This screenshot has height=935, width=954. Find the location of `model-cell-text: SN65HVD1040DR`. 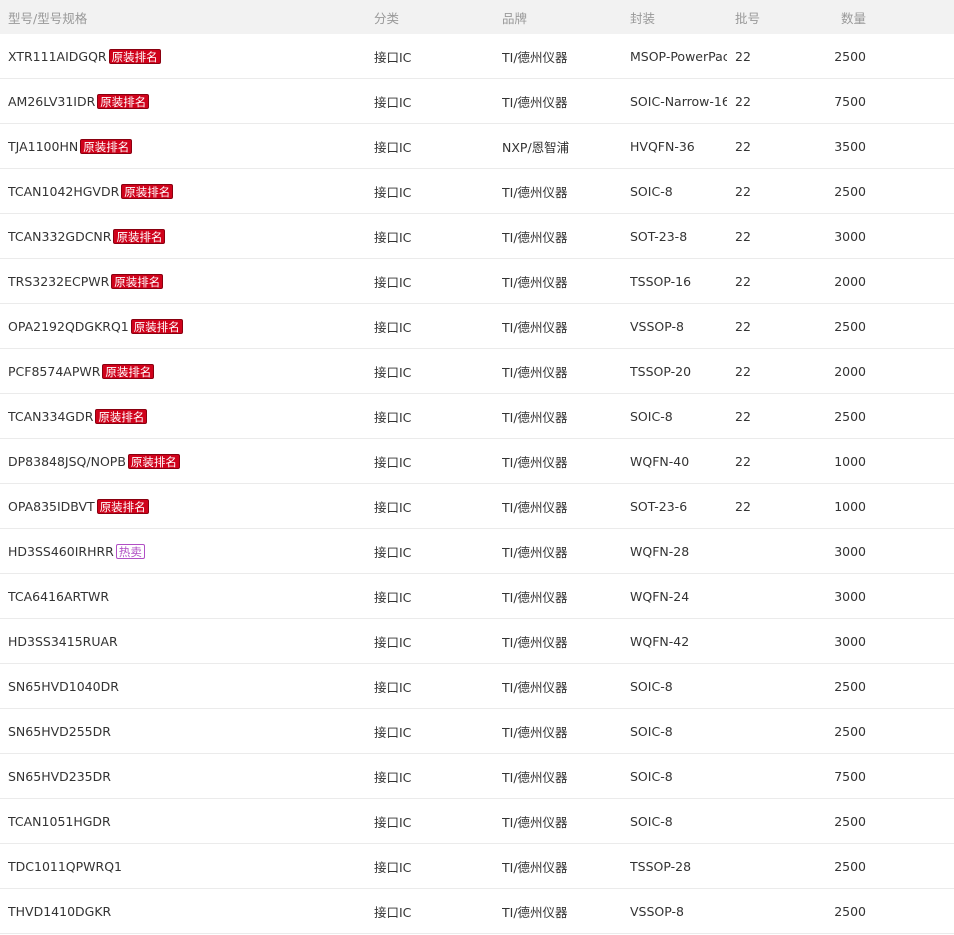

model-cell-text: SN65HVD1040DR is located at coordinates (63, 686).